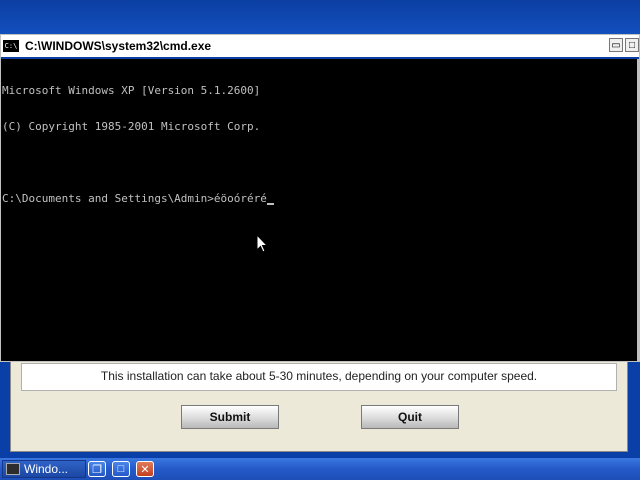 The height and width of the screenshot is (480, 640). Describe the element at coordinates (131, 126) in the screenshot. I see `console-line: (C) Copyright 1985-2001 Microsoft Corp.` at that location.